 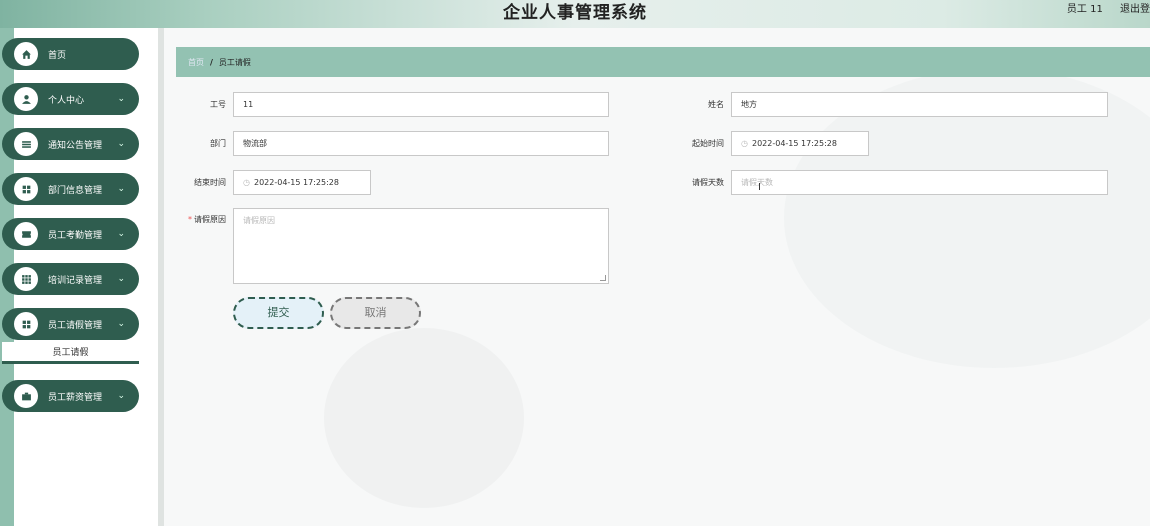 What do you see at coordinates (210, 219) in the screenshot?
I see `reason-label-text: 请假原因` at bounding box center [210, 219].